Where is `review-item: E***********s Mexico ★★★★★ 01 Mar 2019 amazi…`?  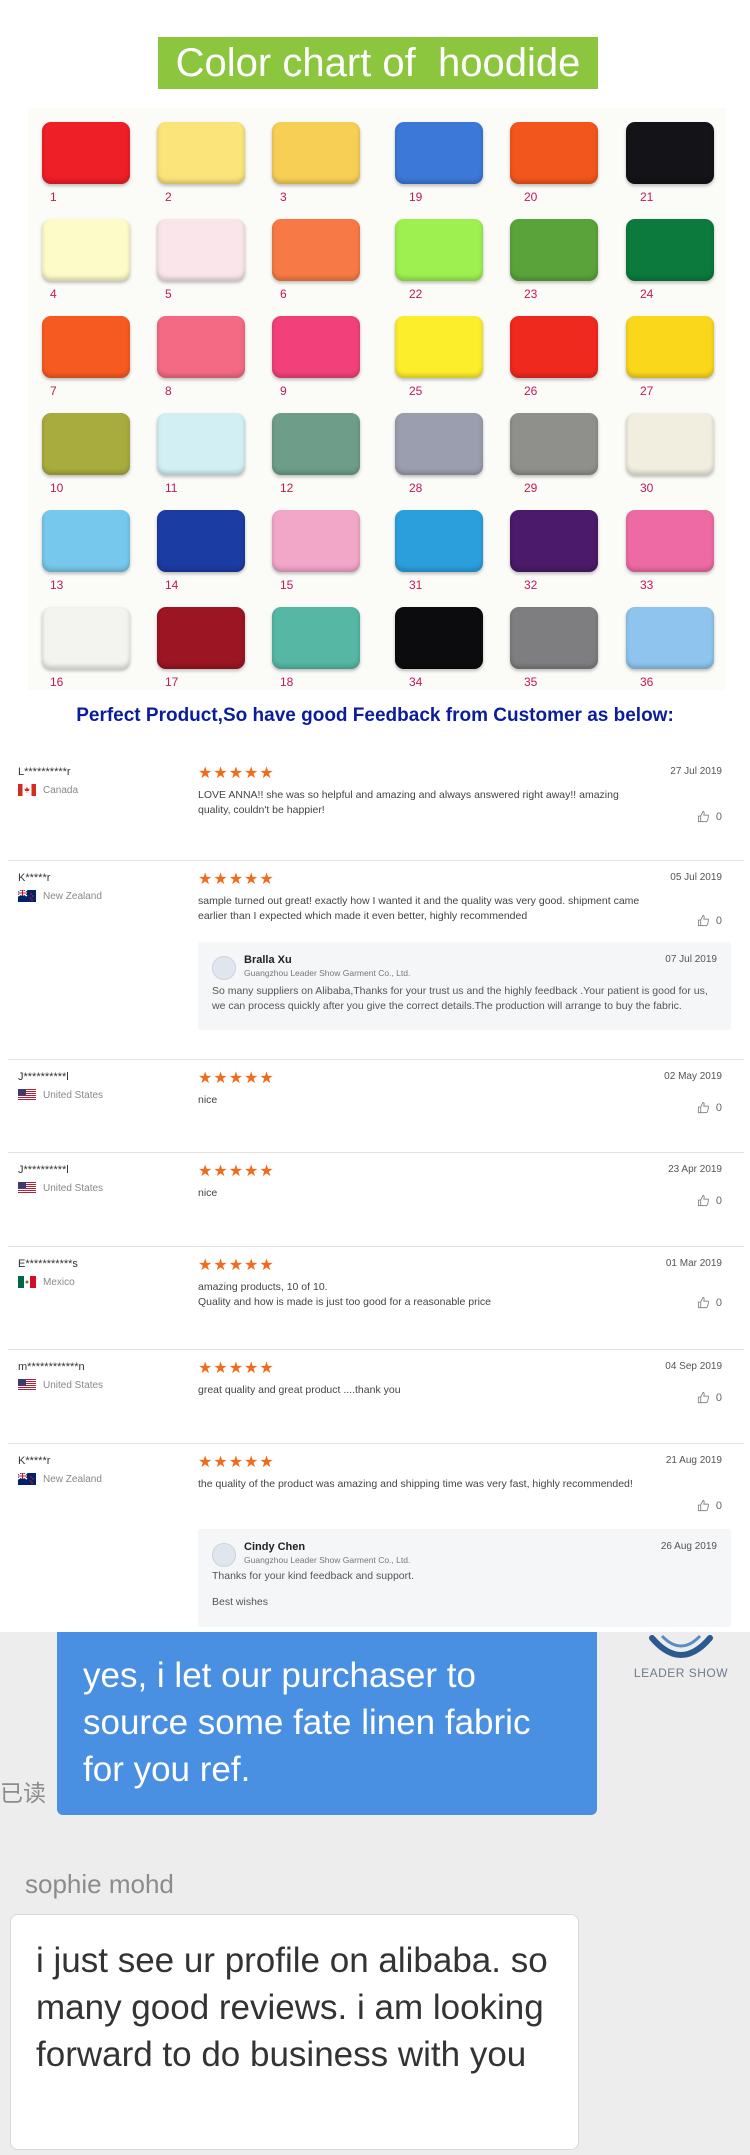 review-item: E***********s Mexico ★★★★★ 01 Mar 2019 amazi… is located at coordinates (376, 1298).